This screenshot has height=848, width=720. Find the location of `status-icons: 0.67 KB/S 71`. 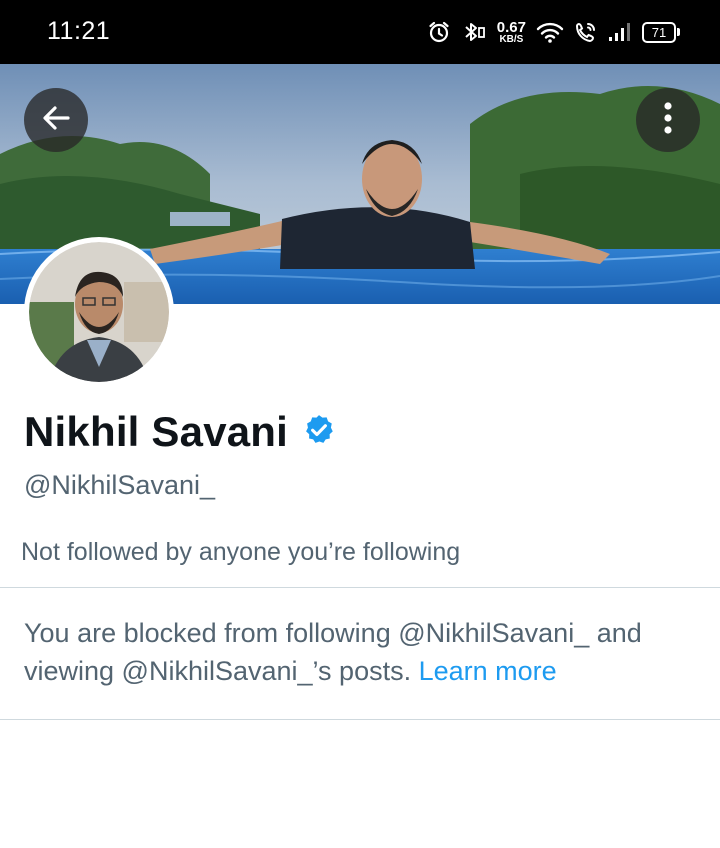

status-icons: 0.67 KB/S 71 is located at coordinates (553, 32).